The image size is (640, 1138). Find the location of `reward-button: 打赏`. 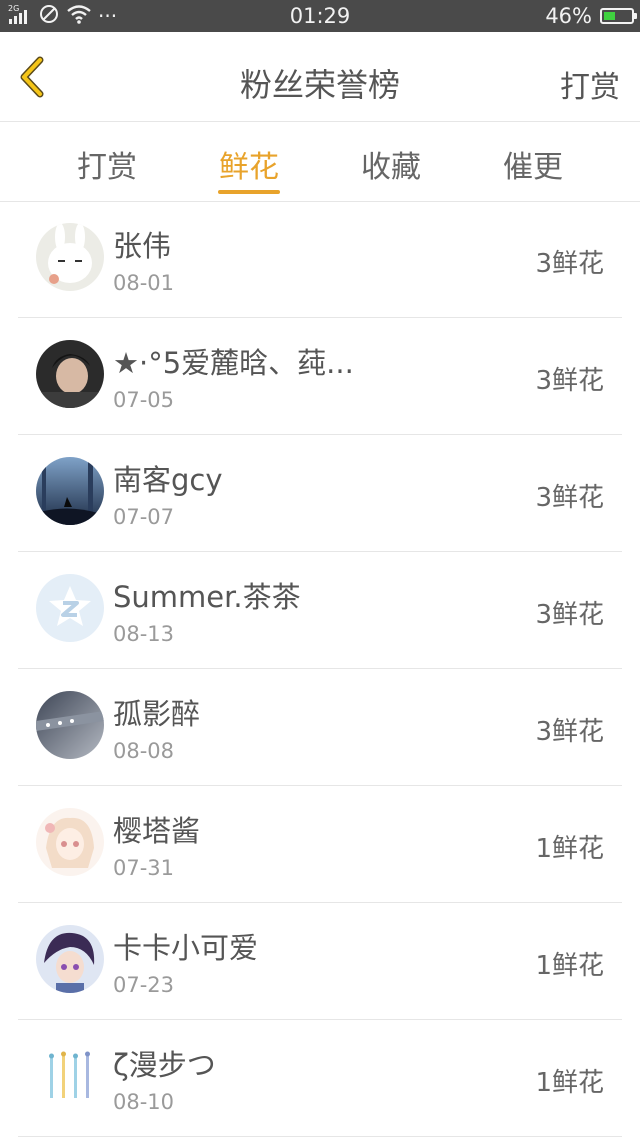

reward-button: 打赏 is located at coordinates (590, 84).